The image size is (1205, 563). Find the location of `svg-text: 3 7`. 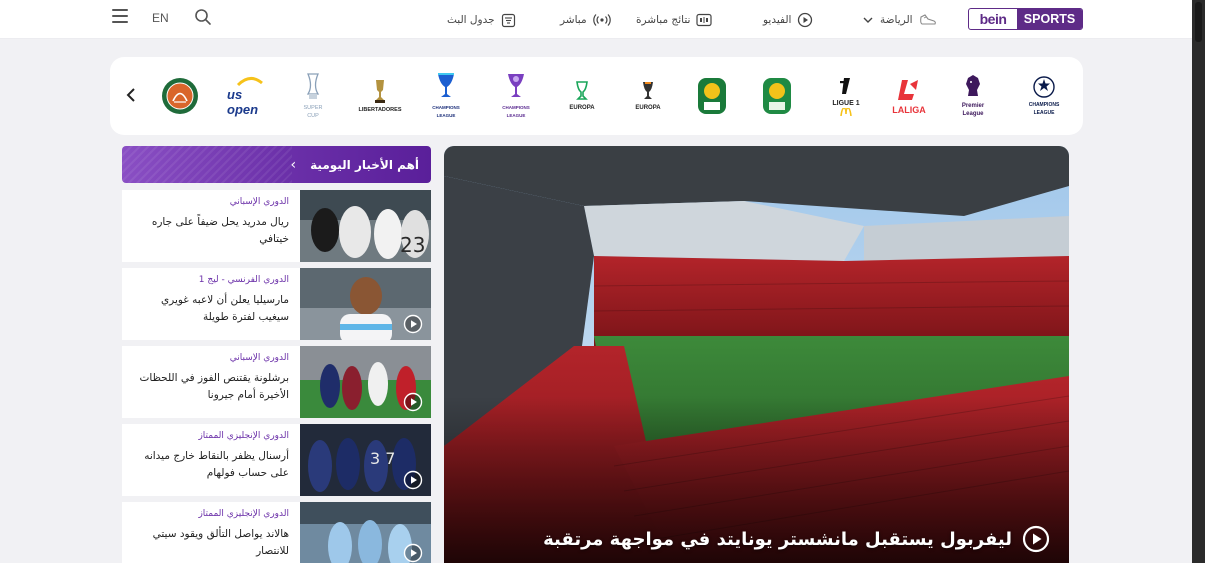

svg-text: 3 7 is located at coordinates (382, 458).